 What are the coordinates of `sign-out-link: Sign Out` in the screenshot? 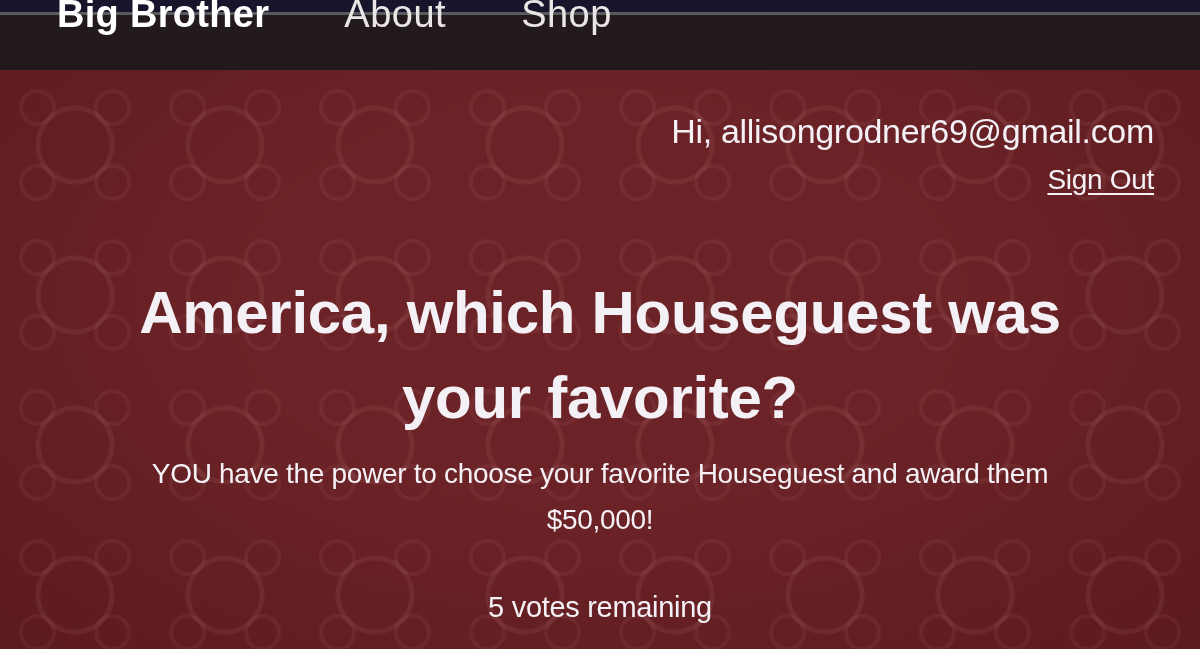 It's located at (1100, 180).